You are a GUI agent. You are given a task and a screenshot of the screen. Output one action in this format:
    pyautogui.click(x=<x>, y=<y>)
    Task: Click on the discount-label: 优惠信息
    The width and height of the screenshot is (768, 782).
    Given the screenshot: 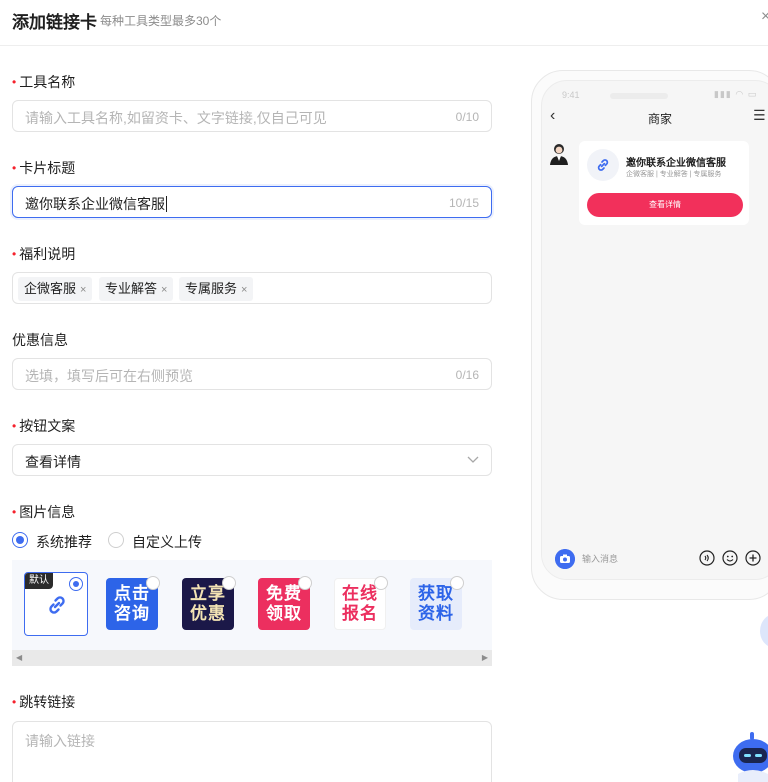 What is the action you would take?
    pyautogui.click(x=40, y=340)
    